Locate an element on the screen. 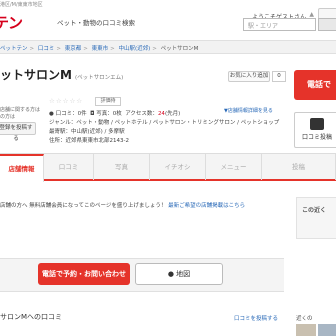 The width and height of the screenshot is (336, 336). left-note: の方は is located at coordinates (8, 117).